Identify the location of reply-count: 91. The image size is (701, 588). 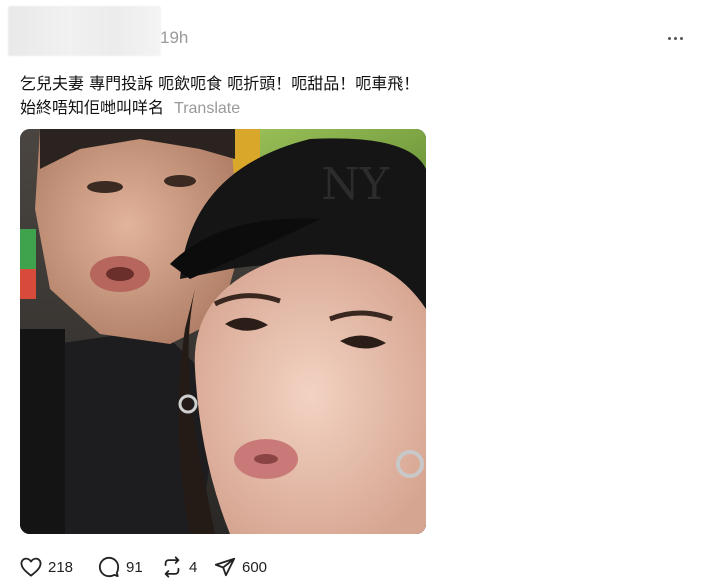
(134, 567).